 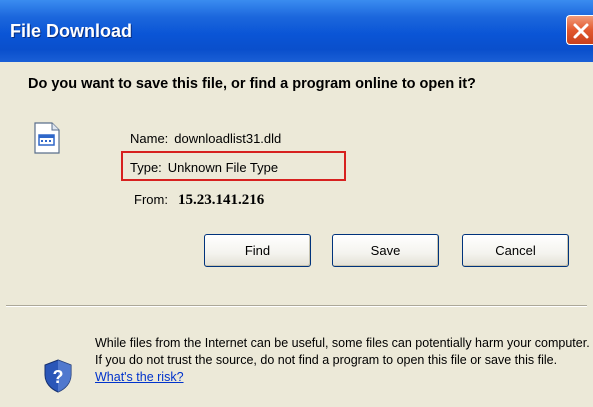 What do you see at coordinates (146, 167) in the screenshot?
I see `file-type-label: Type:` at bounding box center [146, 167].